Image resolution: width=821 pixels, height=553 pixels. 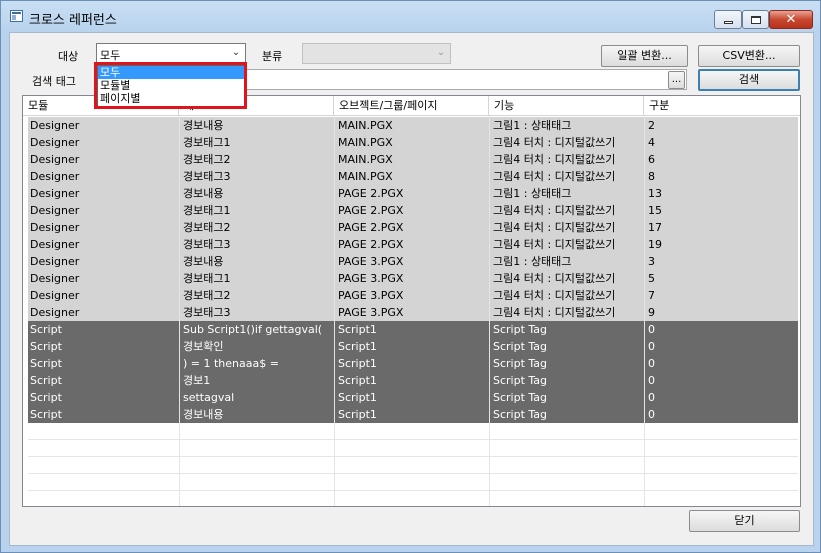 What do you see at coordinates (651, 125) in the screenshot?
I see `cell-type: 2` at bounding box center [651, 125].